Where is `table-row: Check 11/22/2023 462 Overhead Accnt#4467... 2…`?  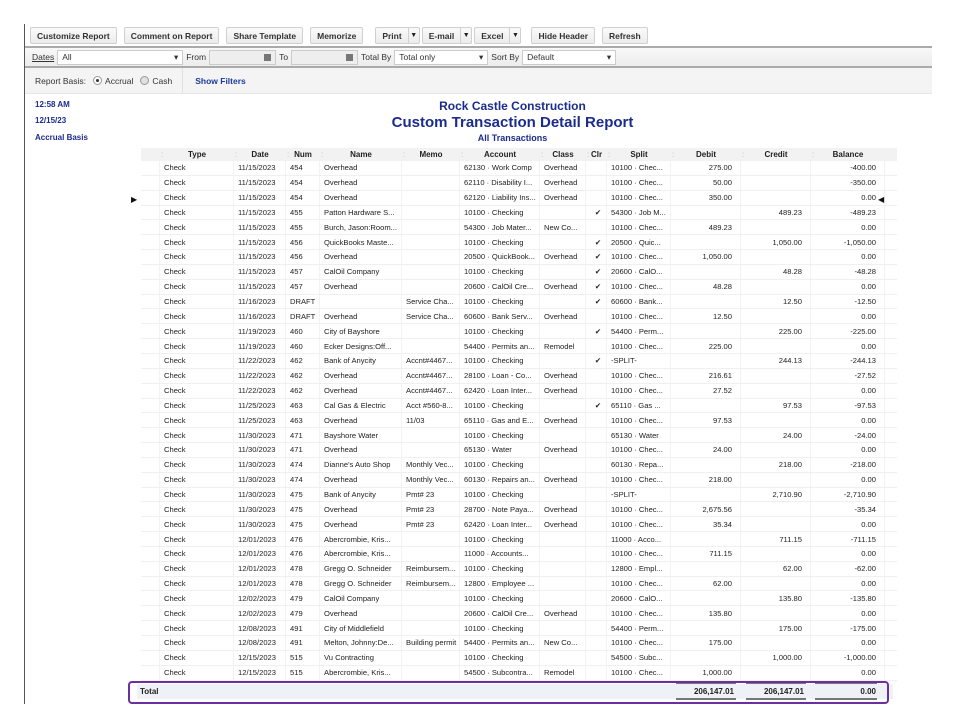 table-row: Check 11/22/2023 462 Overhead Accnt#4467... 2… is located at coordinates (519, 376).